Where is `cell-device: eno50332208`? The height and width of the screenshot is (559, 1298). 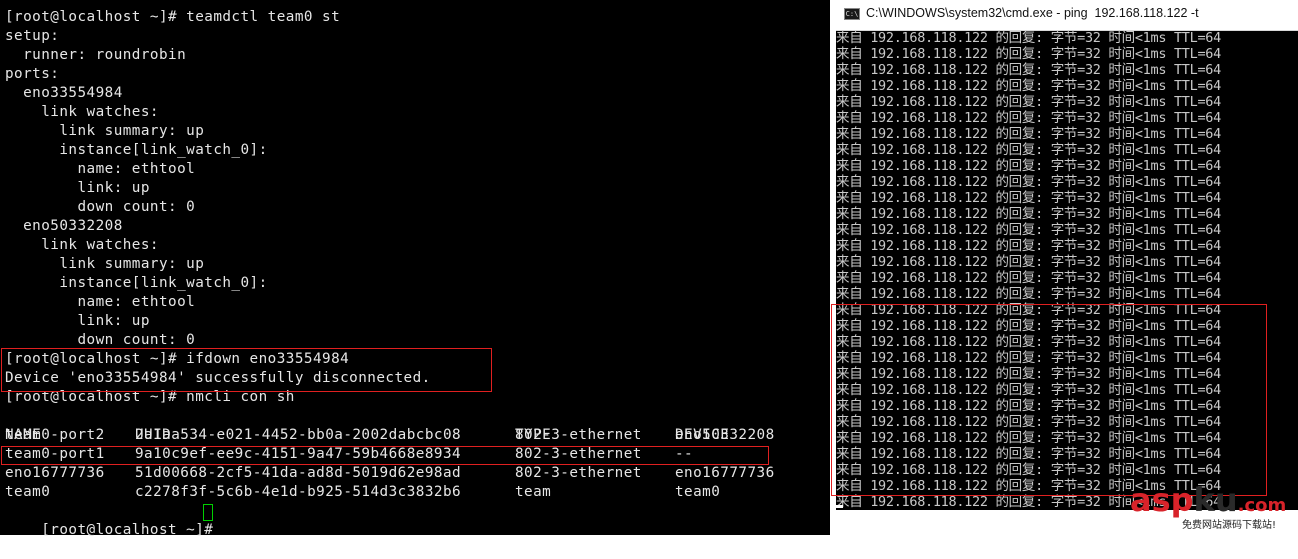 cell-device: eno50332208 is located at coordinates (725, 435).